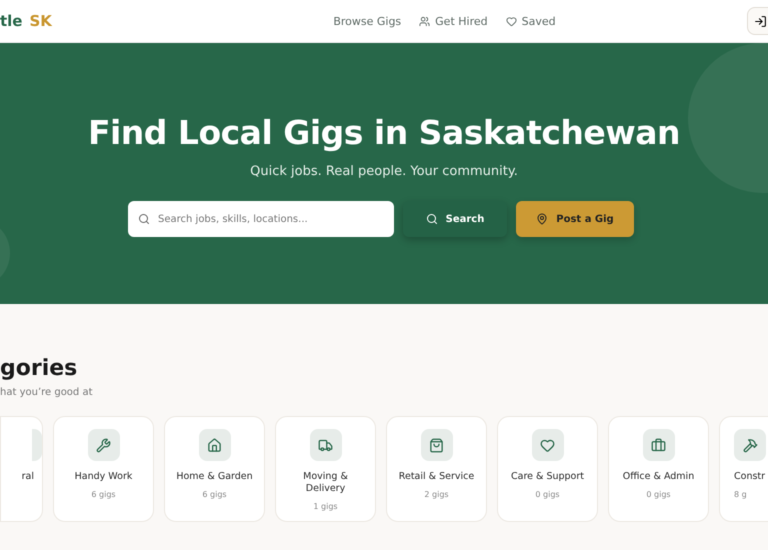 The width and height of the screenshot is (768, 550). I want to click on briefcase-icon, so click(658, 445).